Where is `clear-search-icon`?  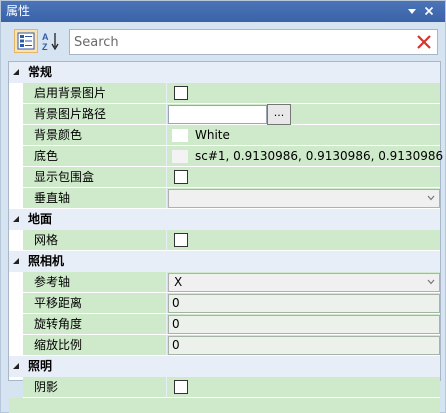
clear-search-icon is located at coordinates (424, 42).